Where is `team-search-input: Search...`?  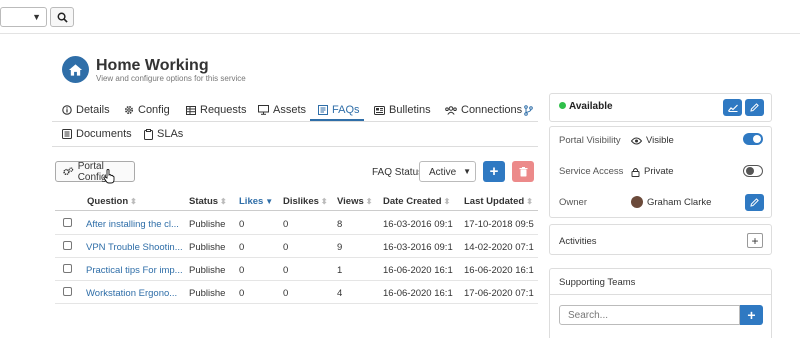
team-search-input: Search... is located at coordinates (649, 315).